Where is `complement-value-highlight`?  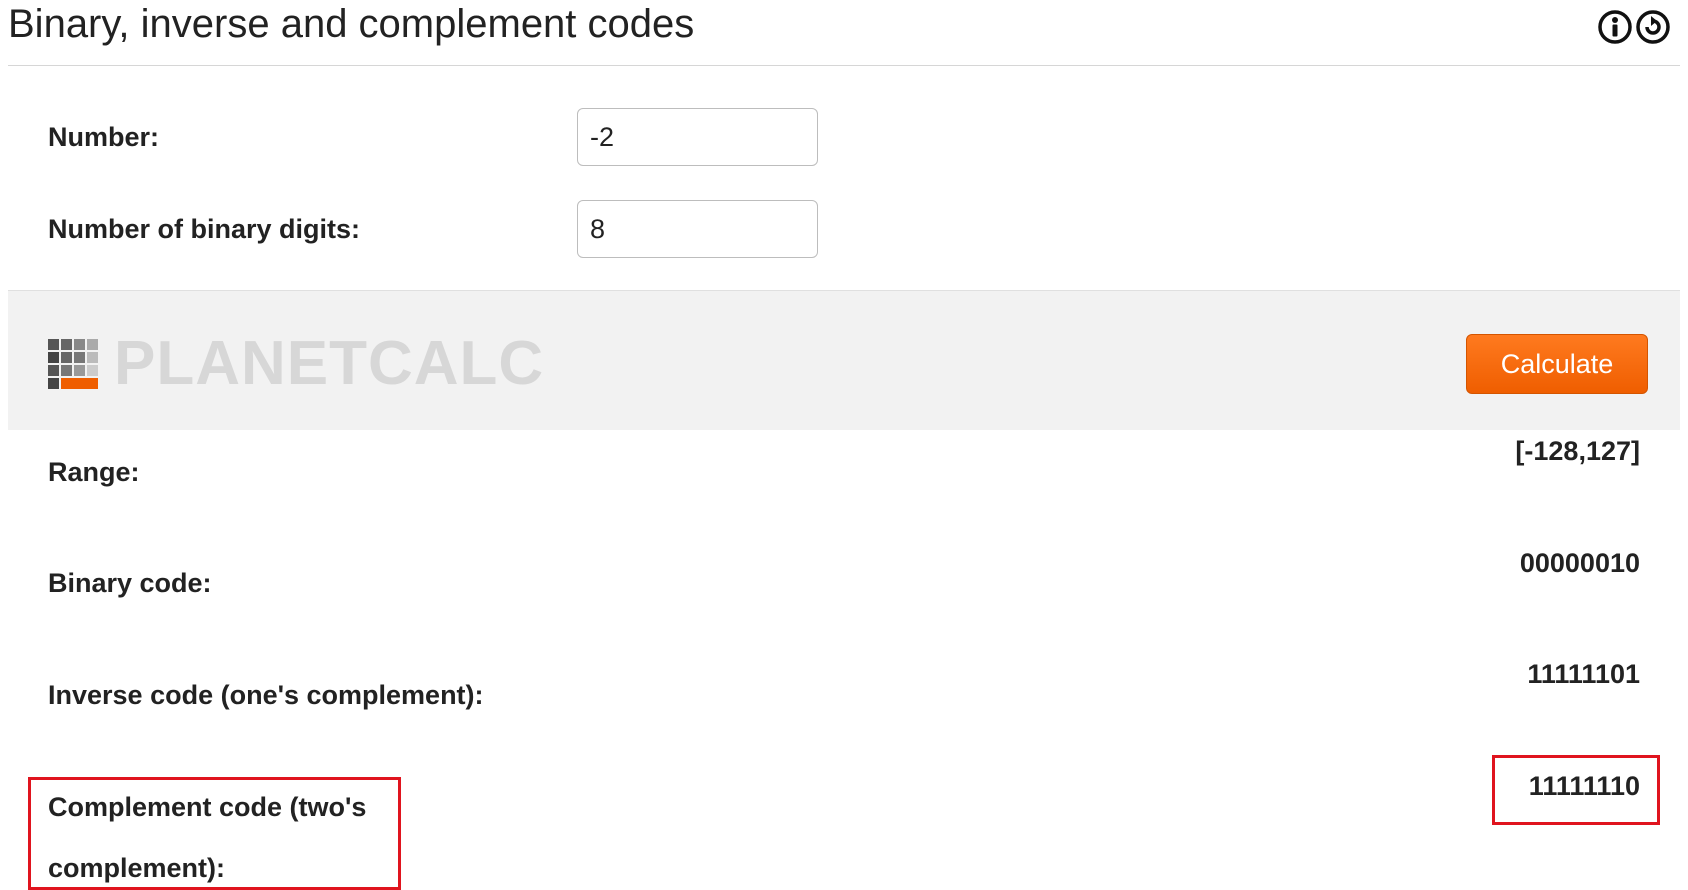 complement-value-highlight is located at coordinates (1576, 790).